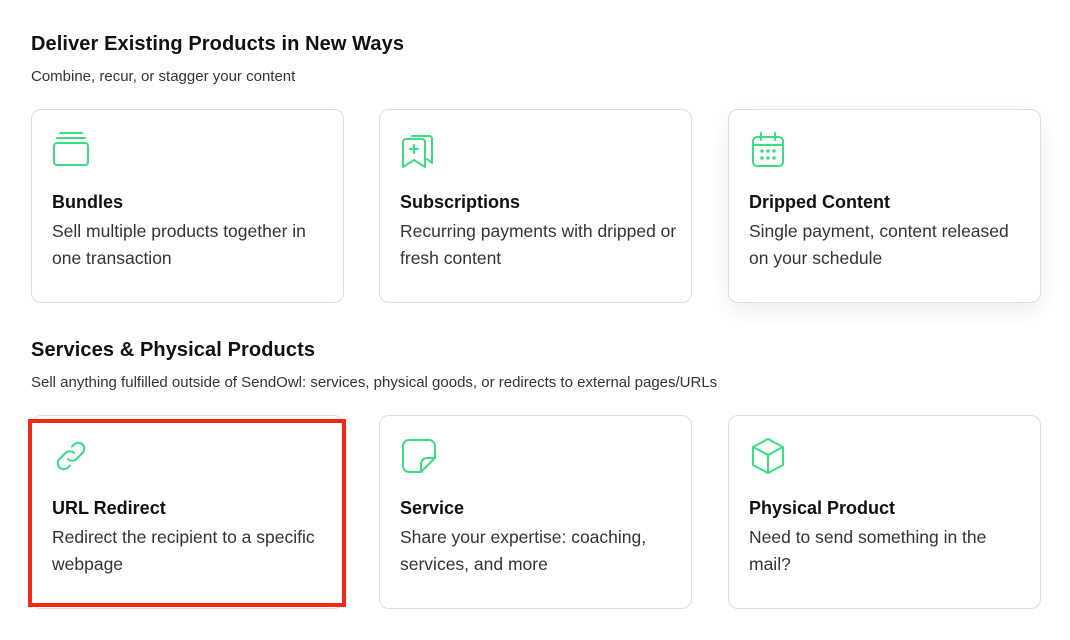 This screenshot has height=640, width=1070. I want to click on section-title-services: Services & Physical Products, so click(173, 350).